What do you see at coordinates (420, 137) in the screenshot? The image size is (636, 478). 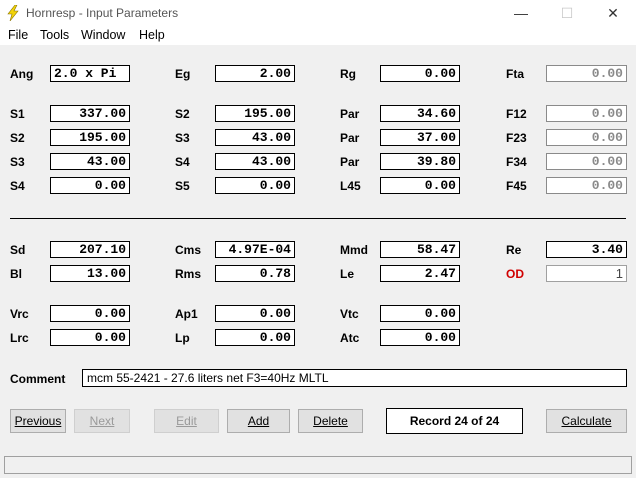 I see `par2-field: 37.00` at bounding box center [420, 137].